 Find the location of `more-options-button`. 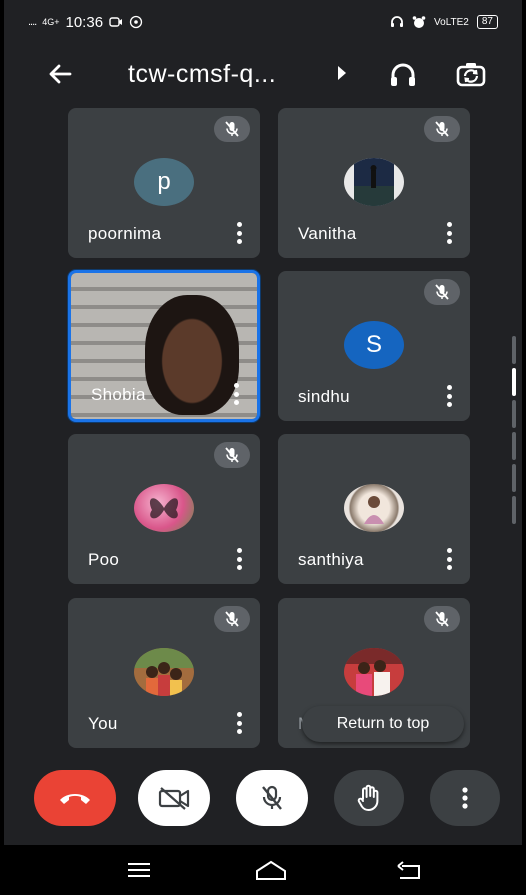

more-options-button is located at coordinates (465, 798).